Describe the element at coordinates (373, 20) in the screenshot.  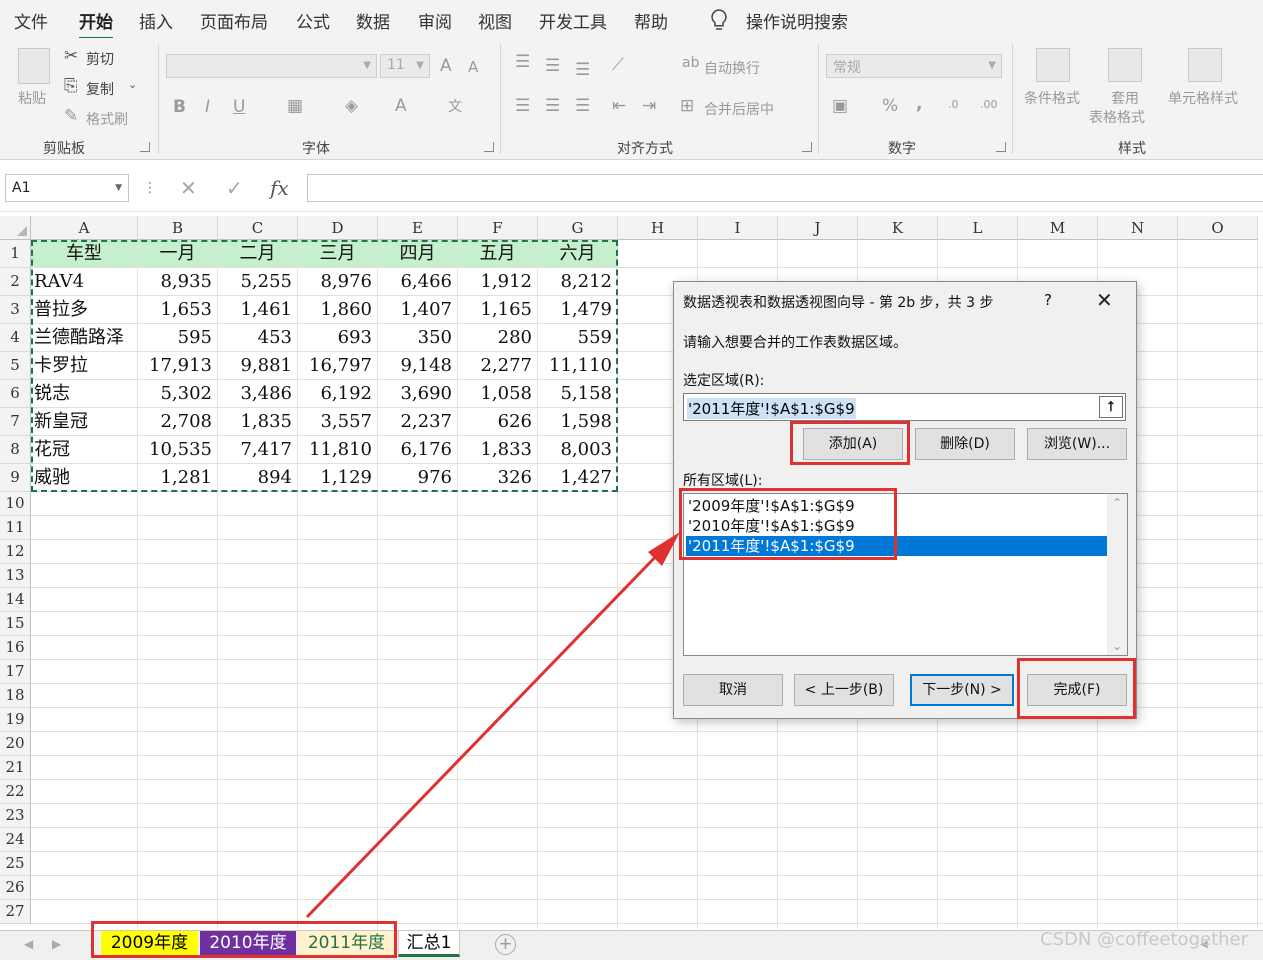
I see `tab-data: 数据` at that location.